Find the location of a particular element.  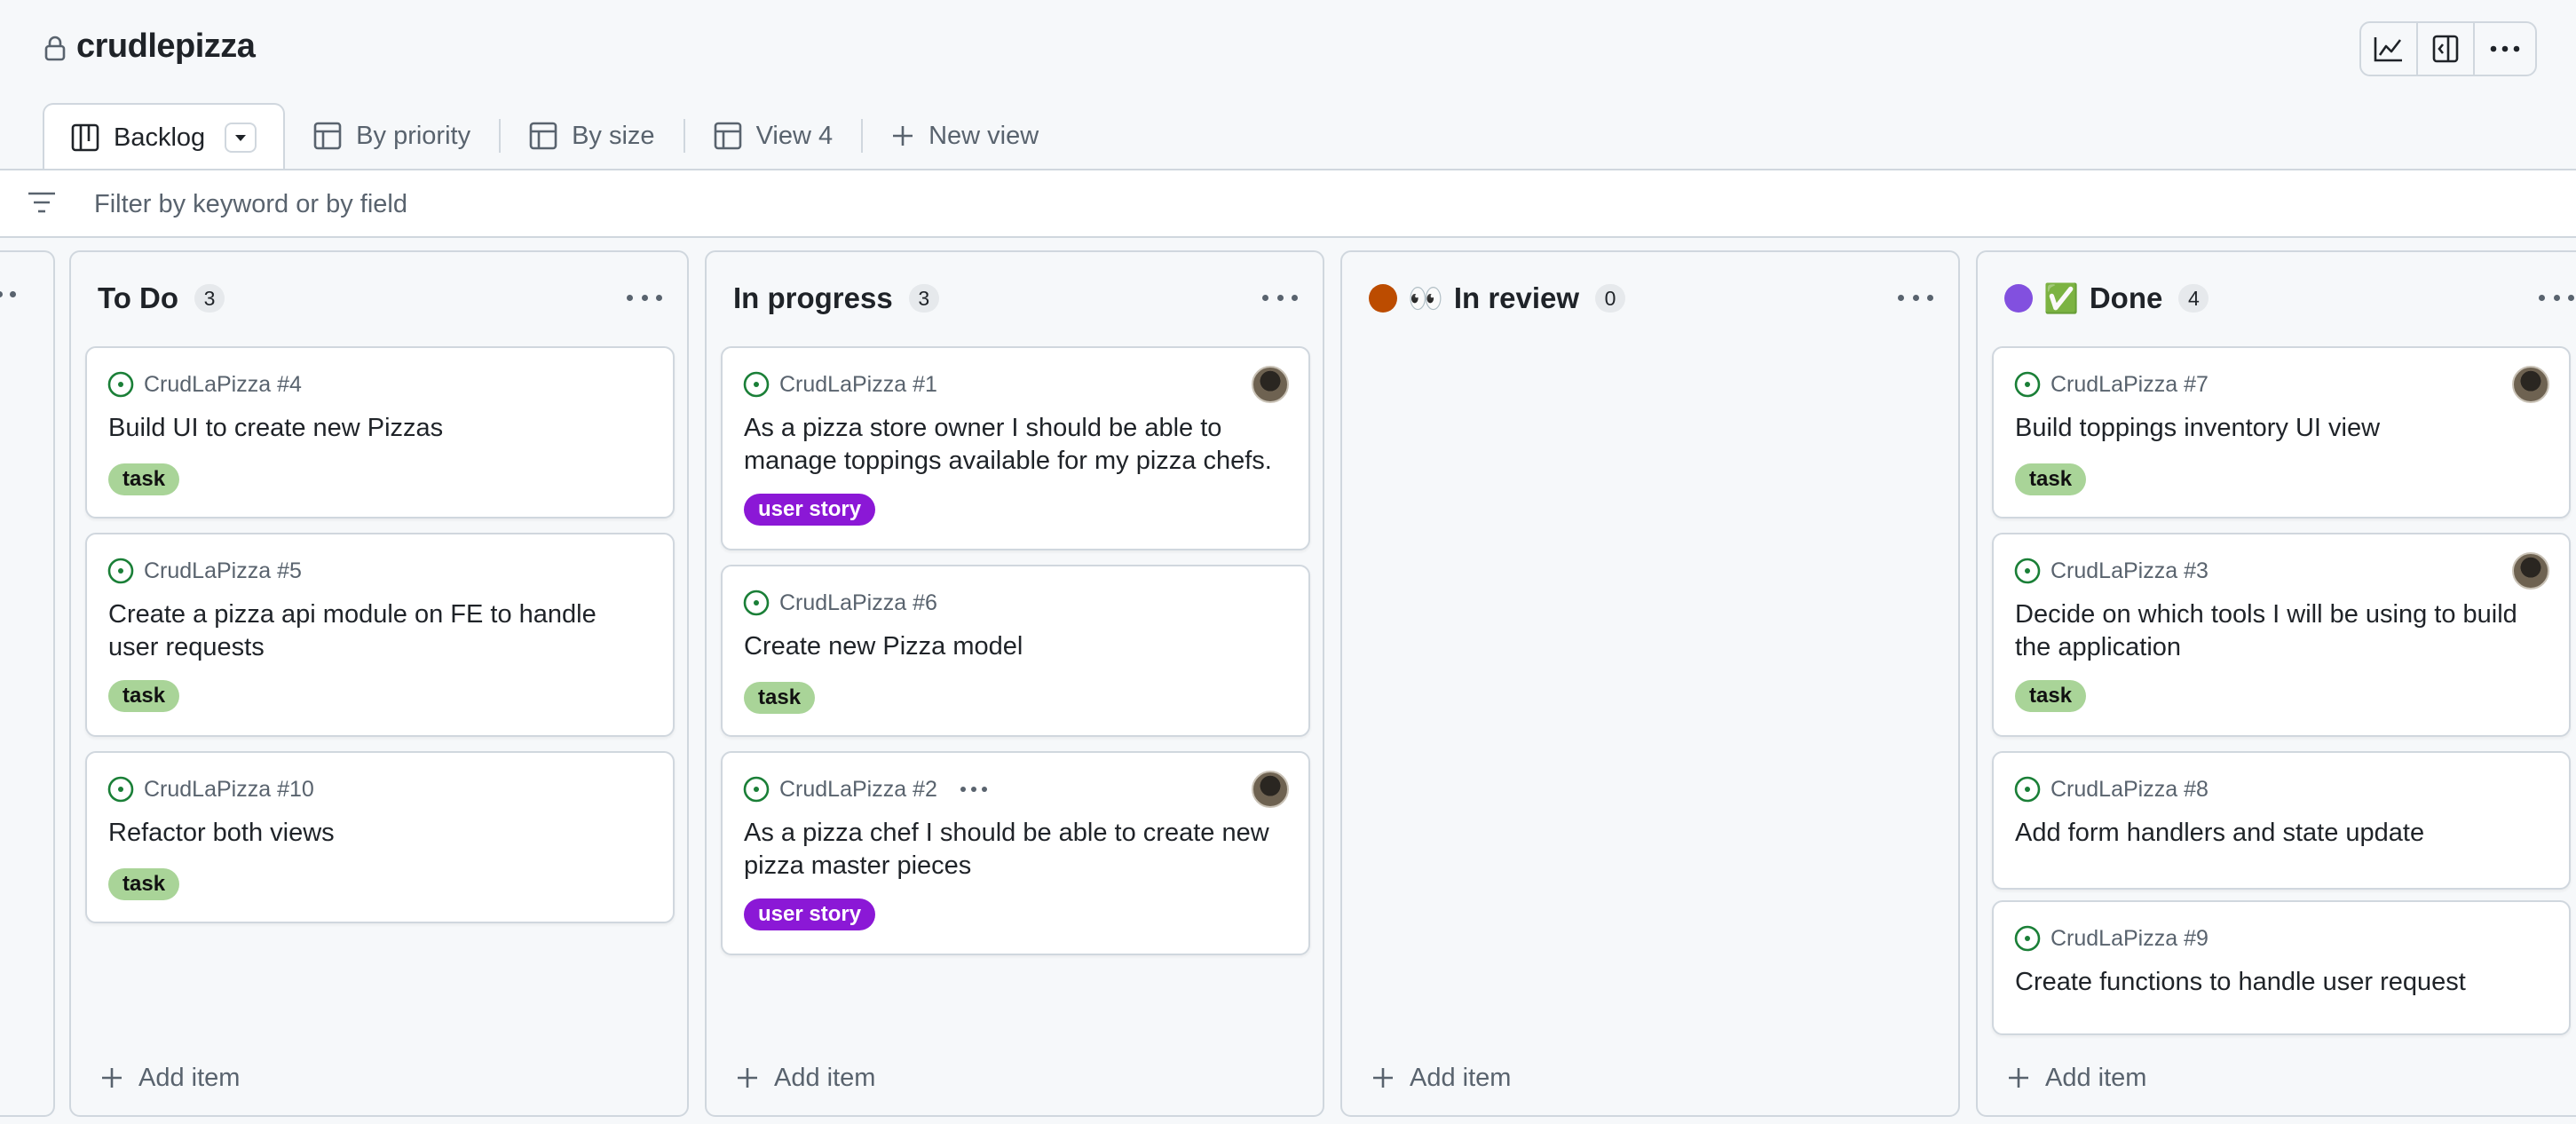

card-meta: CrudLaPizza #5 is located at coordinates (204, 571).